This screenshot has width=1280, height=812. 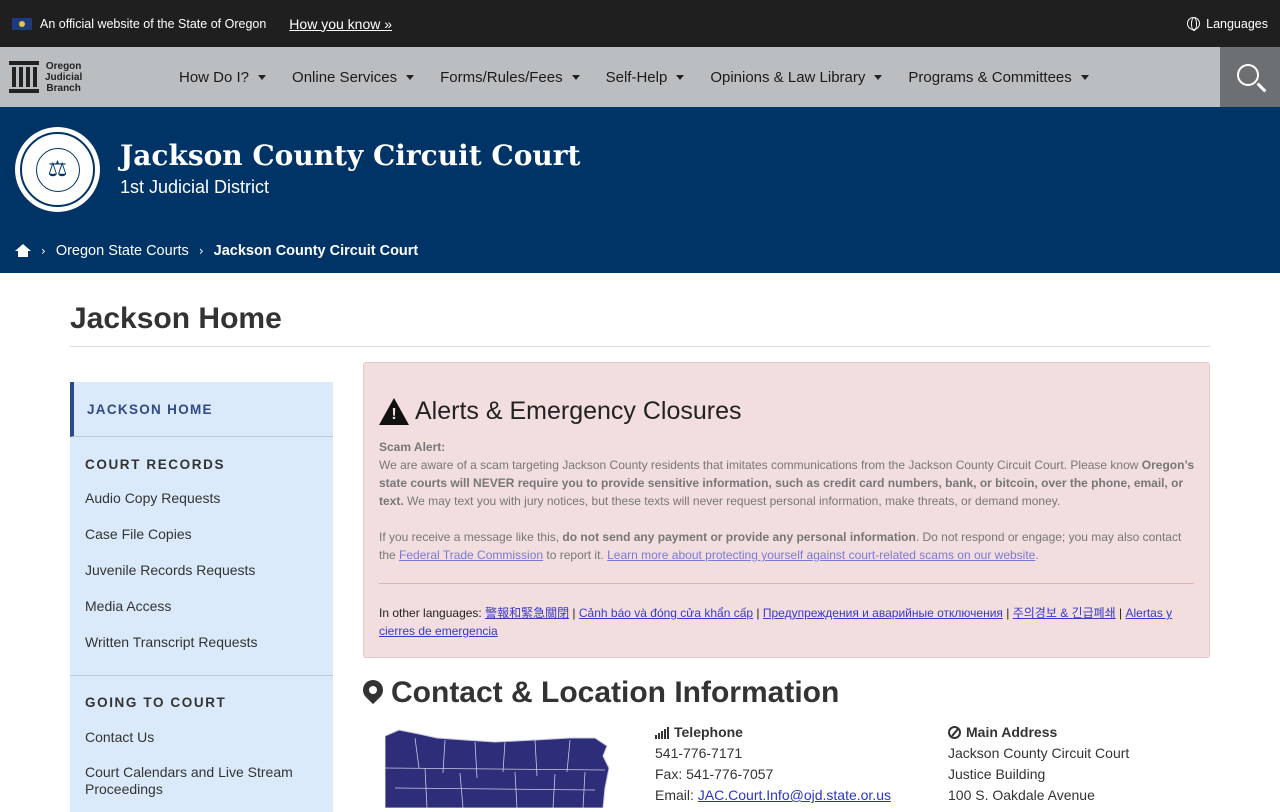 What do you see at coordinates (1237, 23) in the screenshot?
I see `languages-label: Languages` at bounding box center [1237, 23].